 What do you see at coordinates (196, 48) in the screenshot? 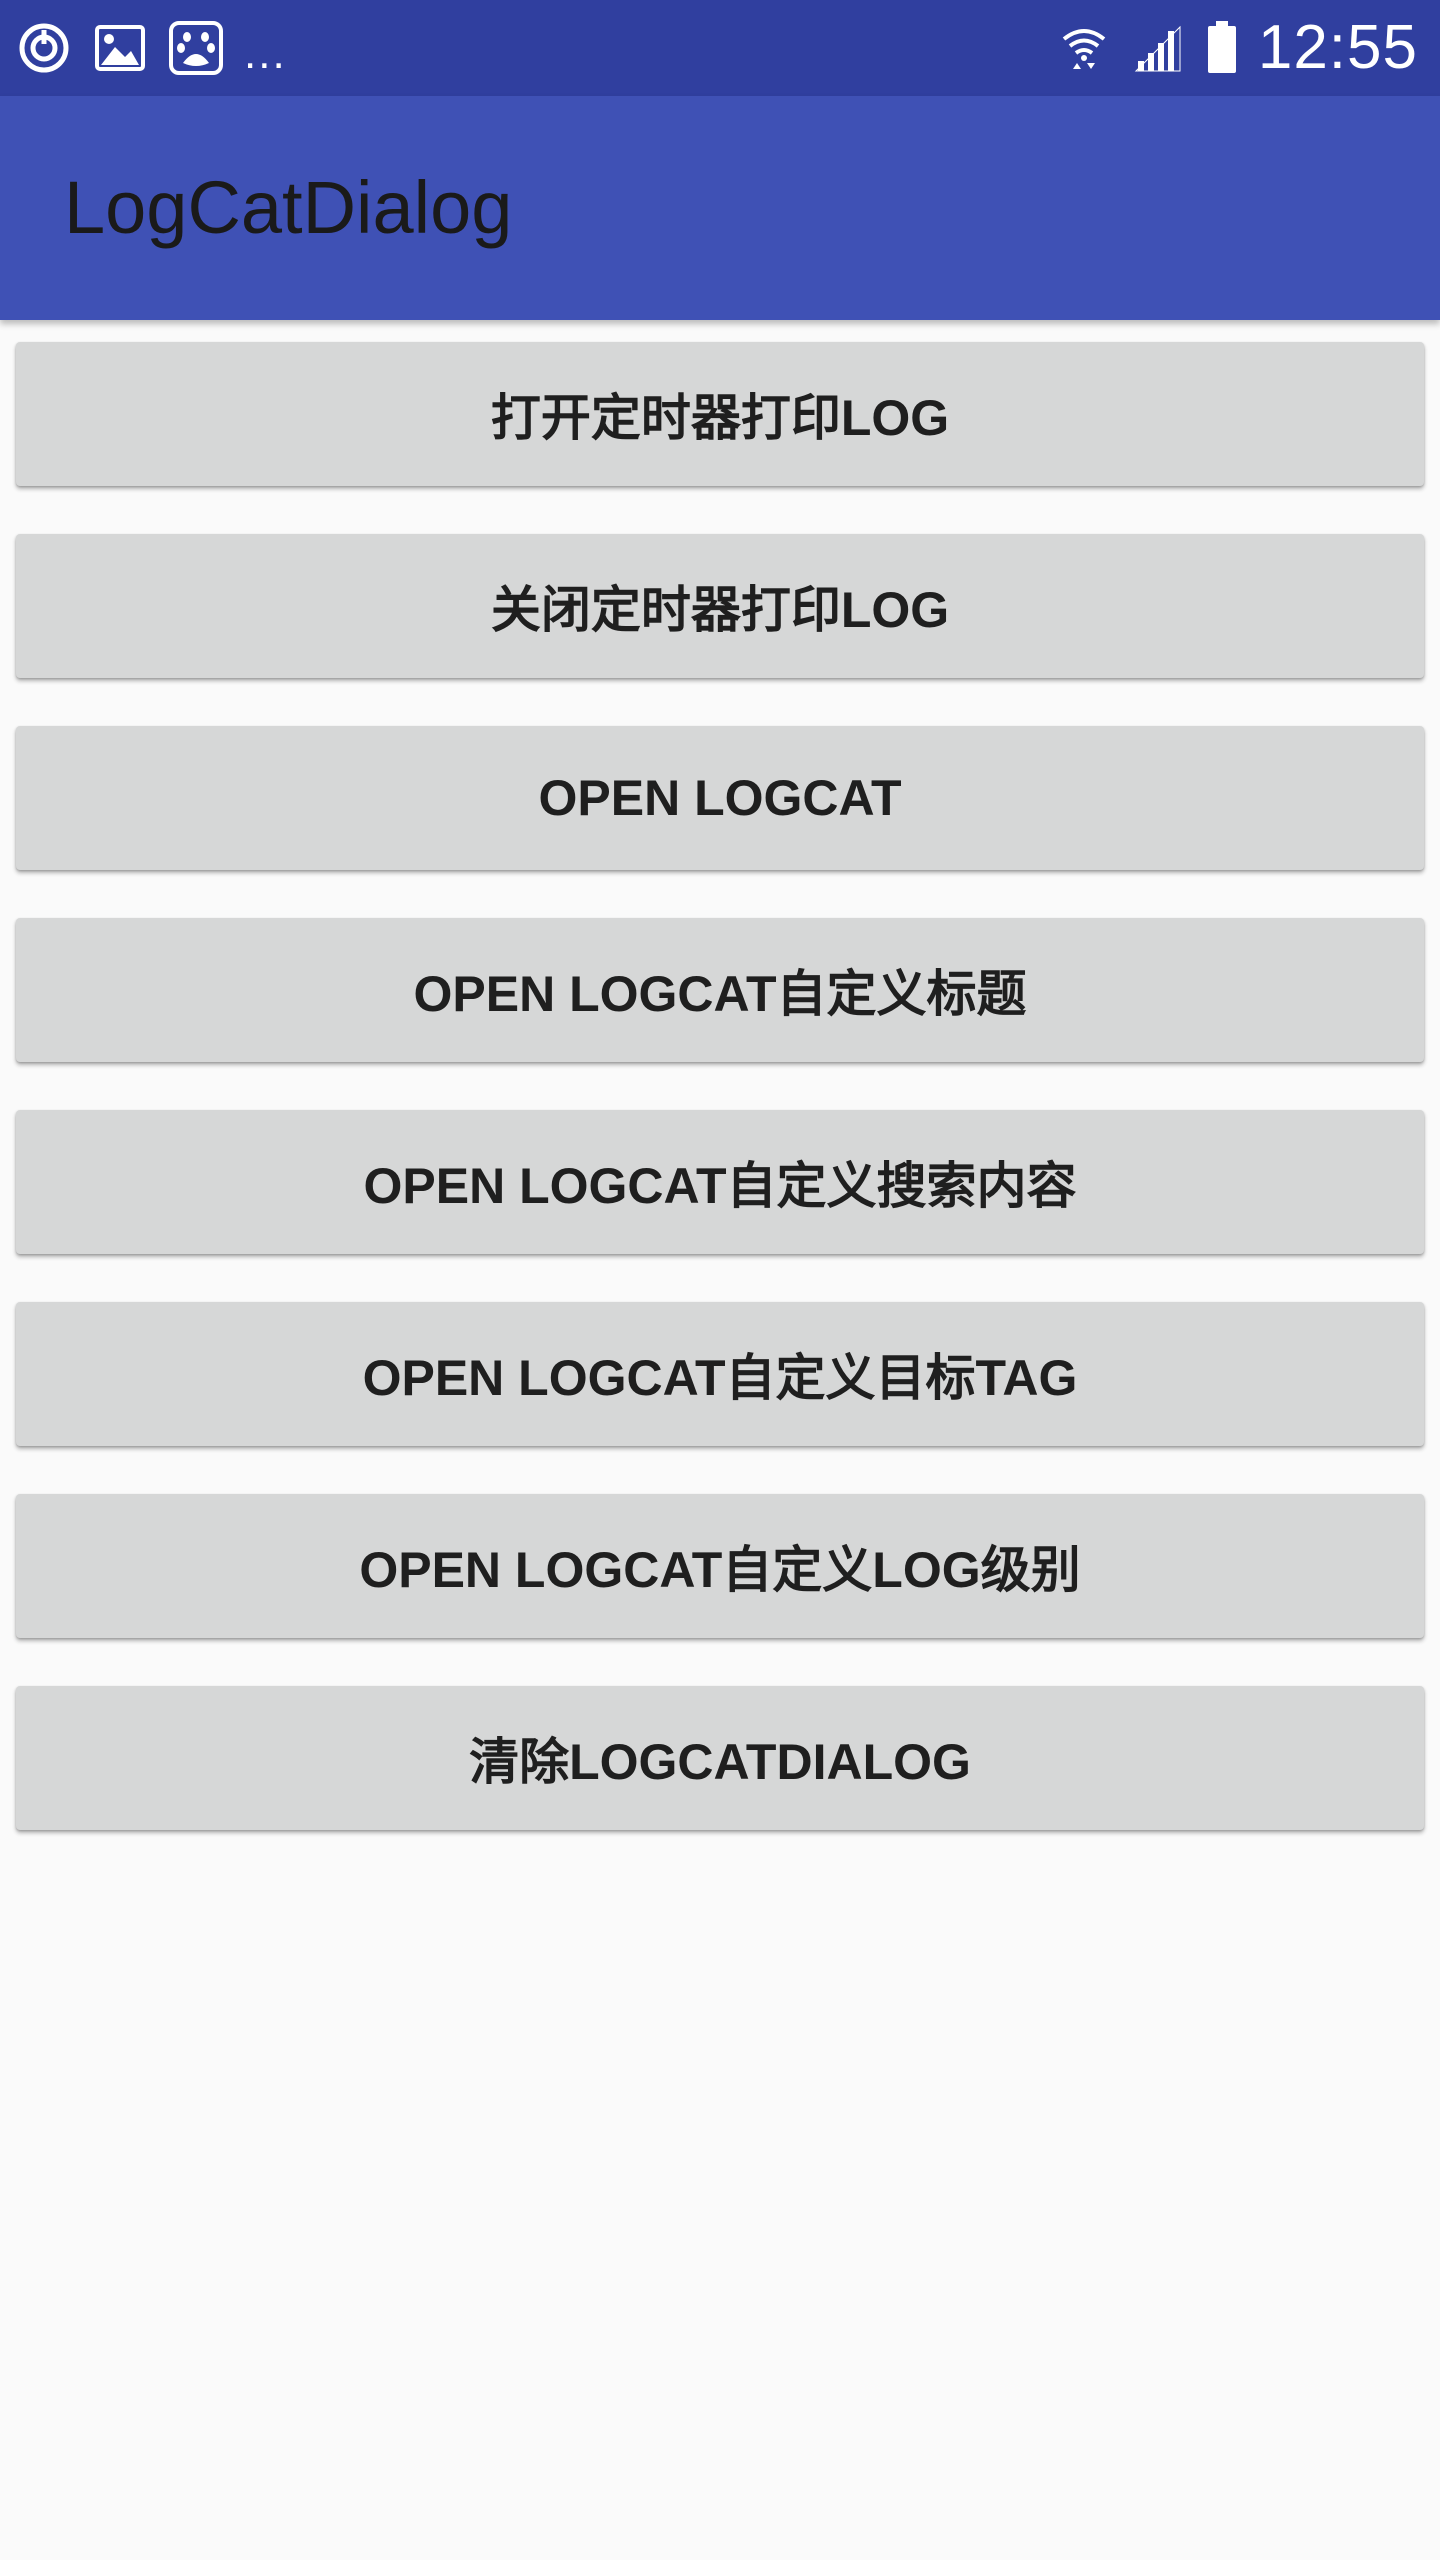
I see `baidu-paw-icon` at bounding box center [196, 48].